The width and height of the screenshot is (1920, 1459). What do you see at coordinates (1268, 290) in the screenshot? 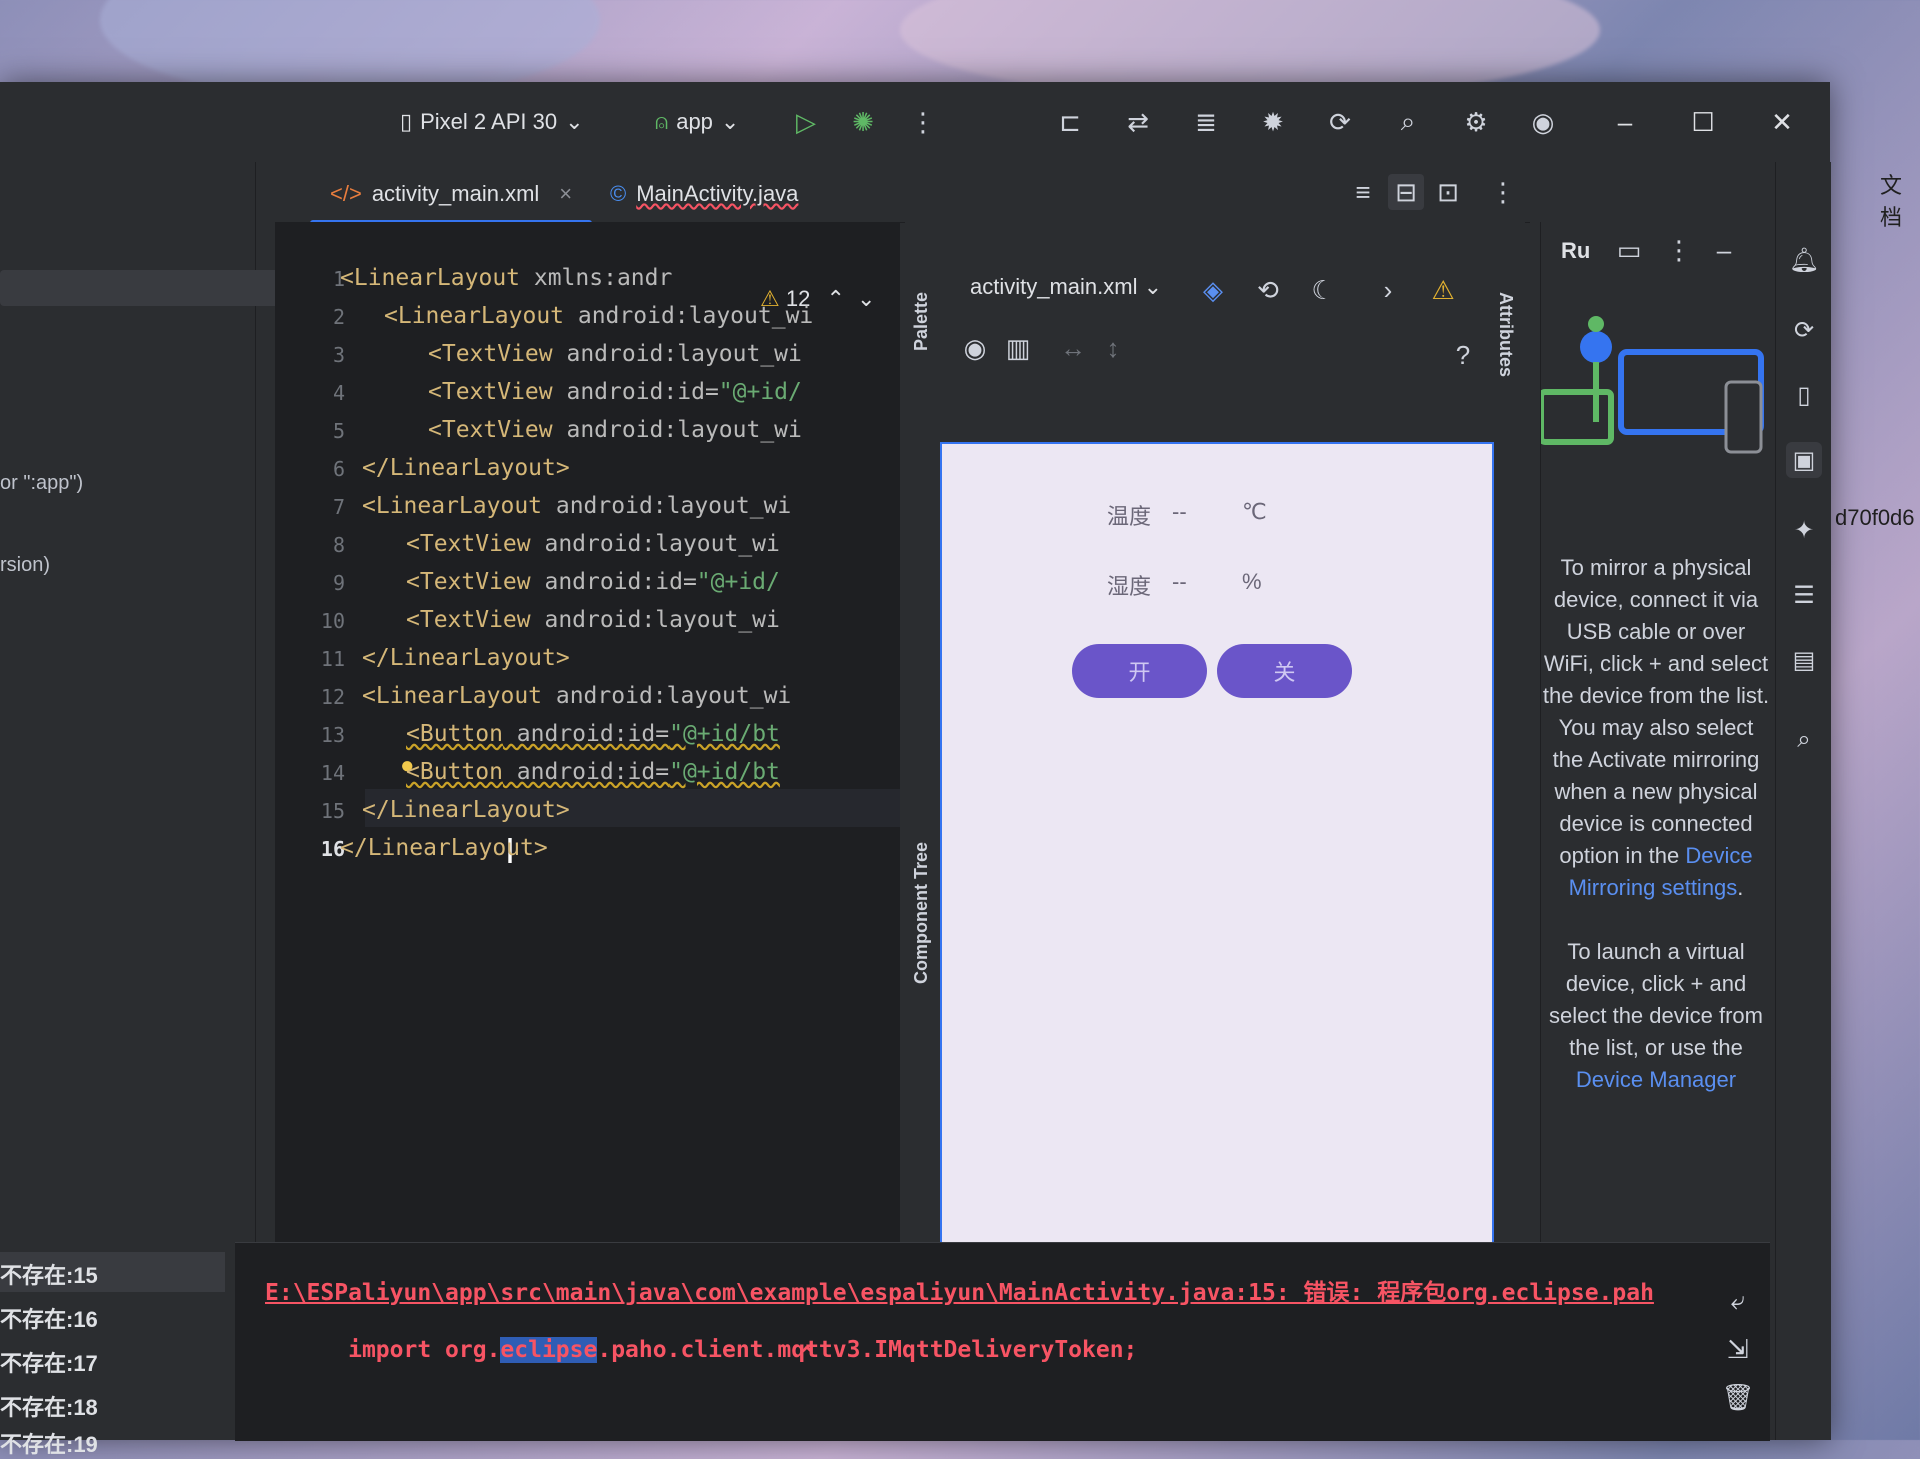
I see `orientation-icon: ⟲` at bounding box center [1268, 290].